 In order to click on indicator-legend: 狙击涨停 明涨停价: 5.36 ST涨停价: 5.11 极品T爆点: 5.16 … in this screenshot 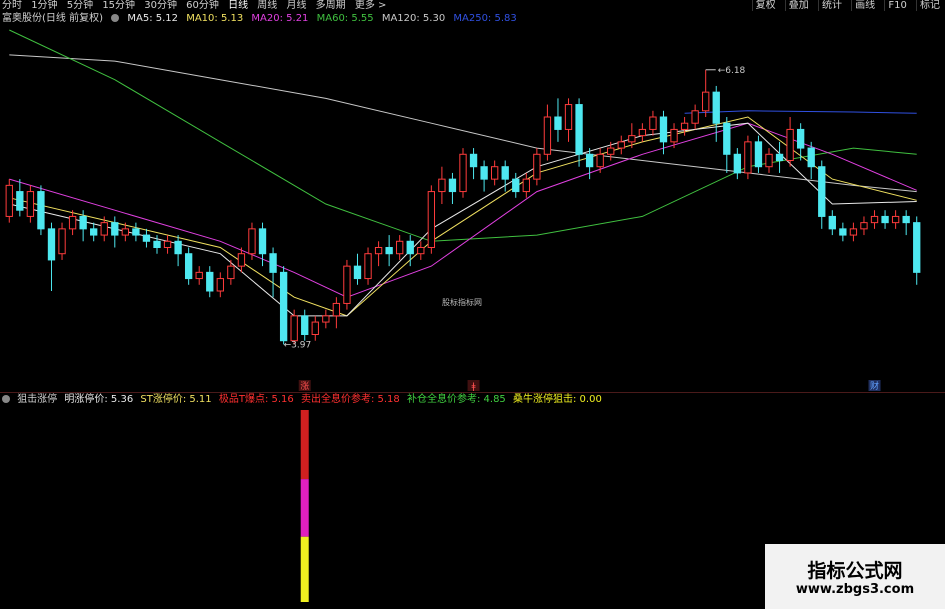, I will do `click(304, 400)`.